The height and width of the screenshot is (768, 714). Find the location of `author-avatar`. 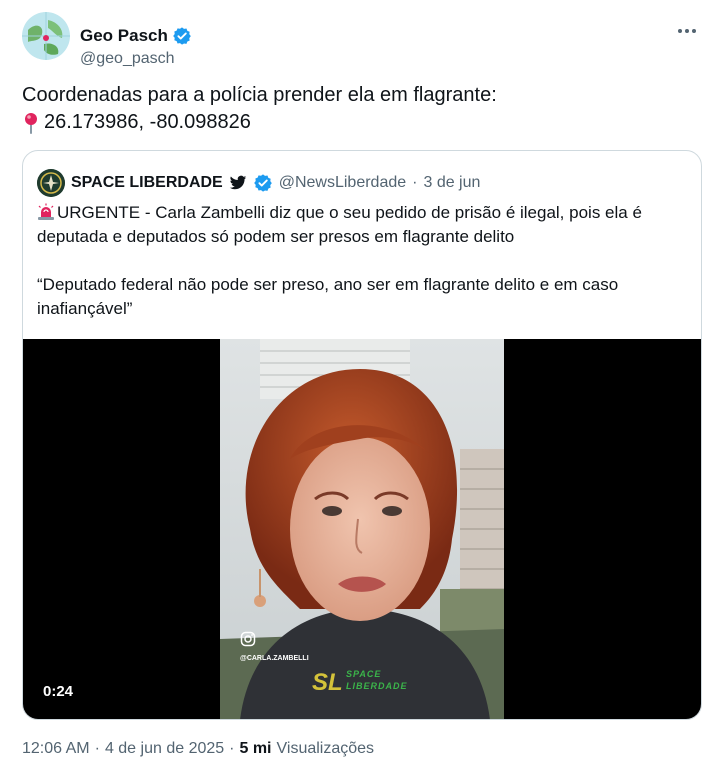

author-avatar is located at coordinates (46, 36).